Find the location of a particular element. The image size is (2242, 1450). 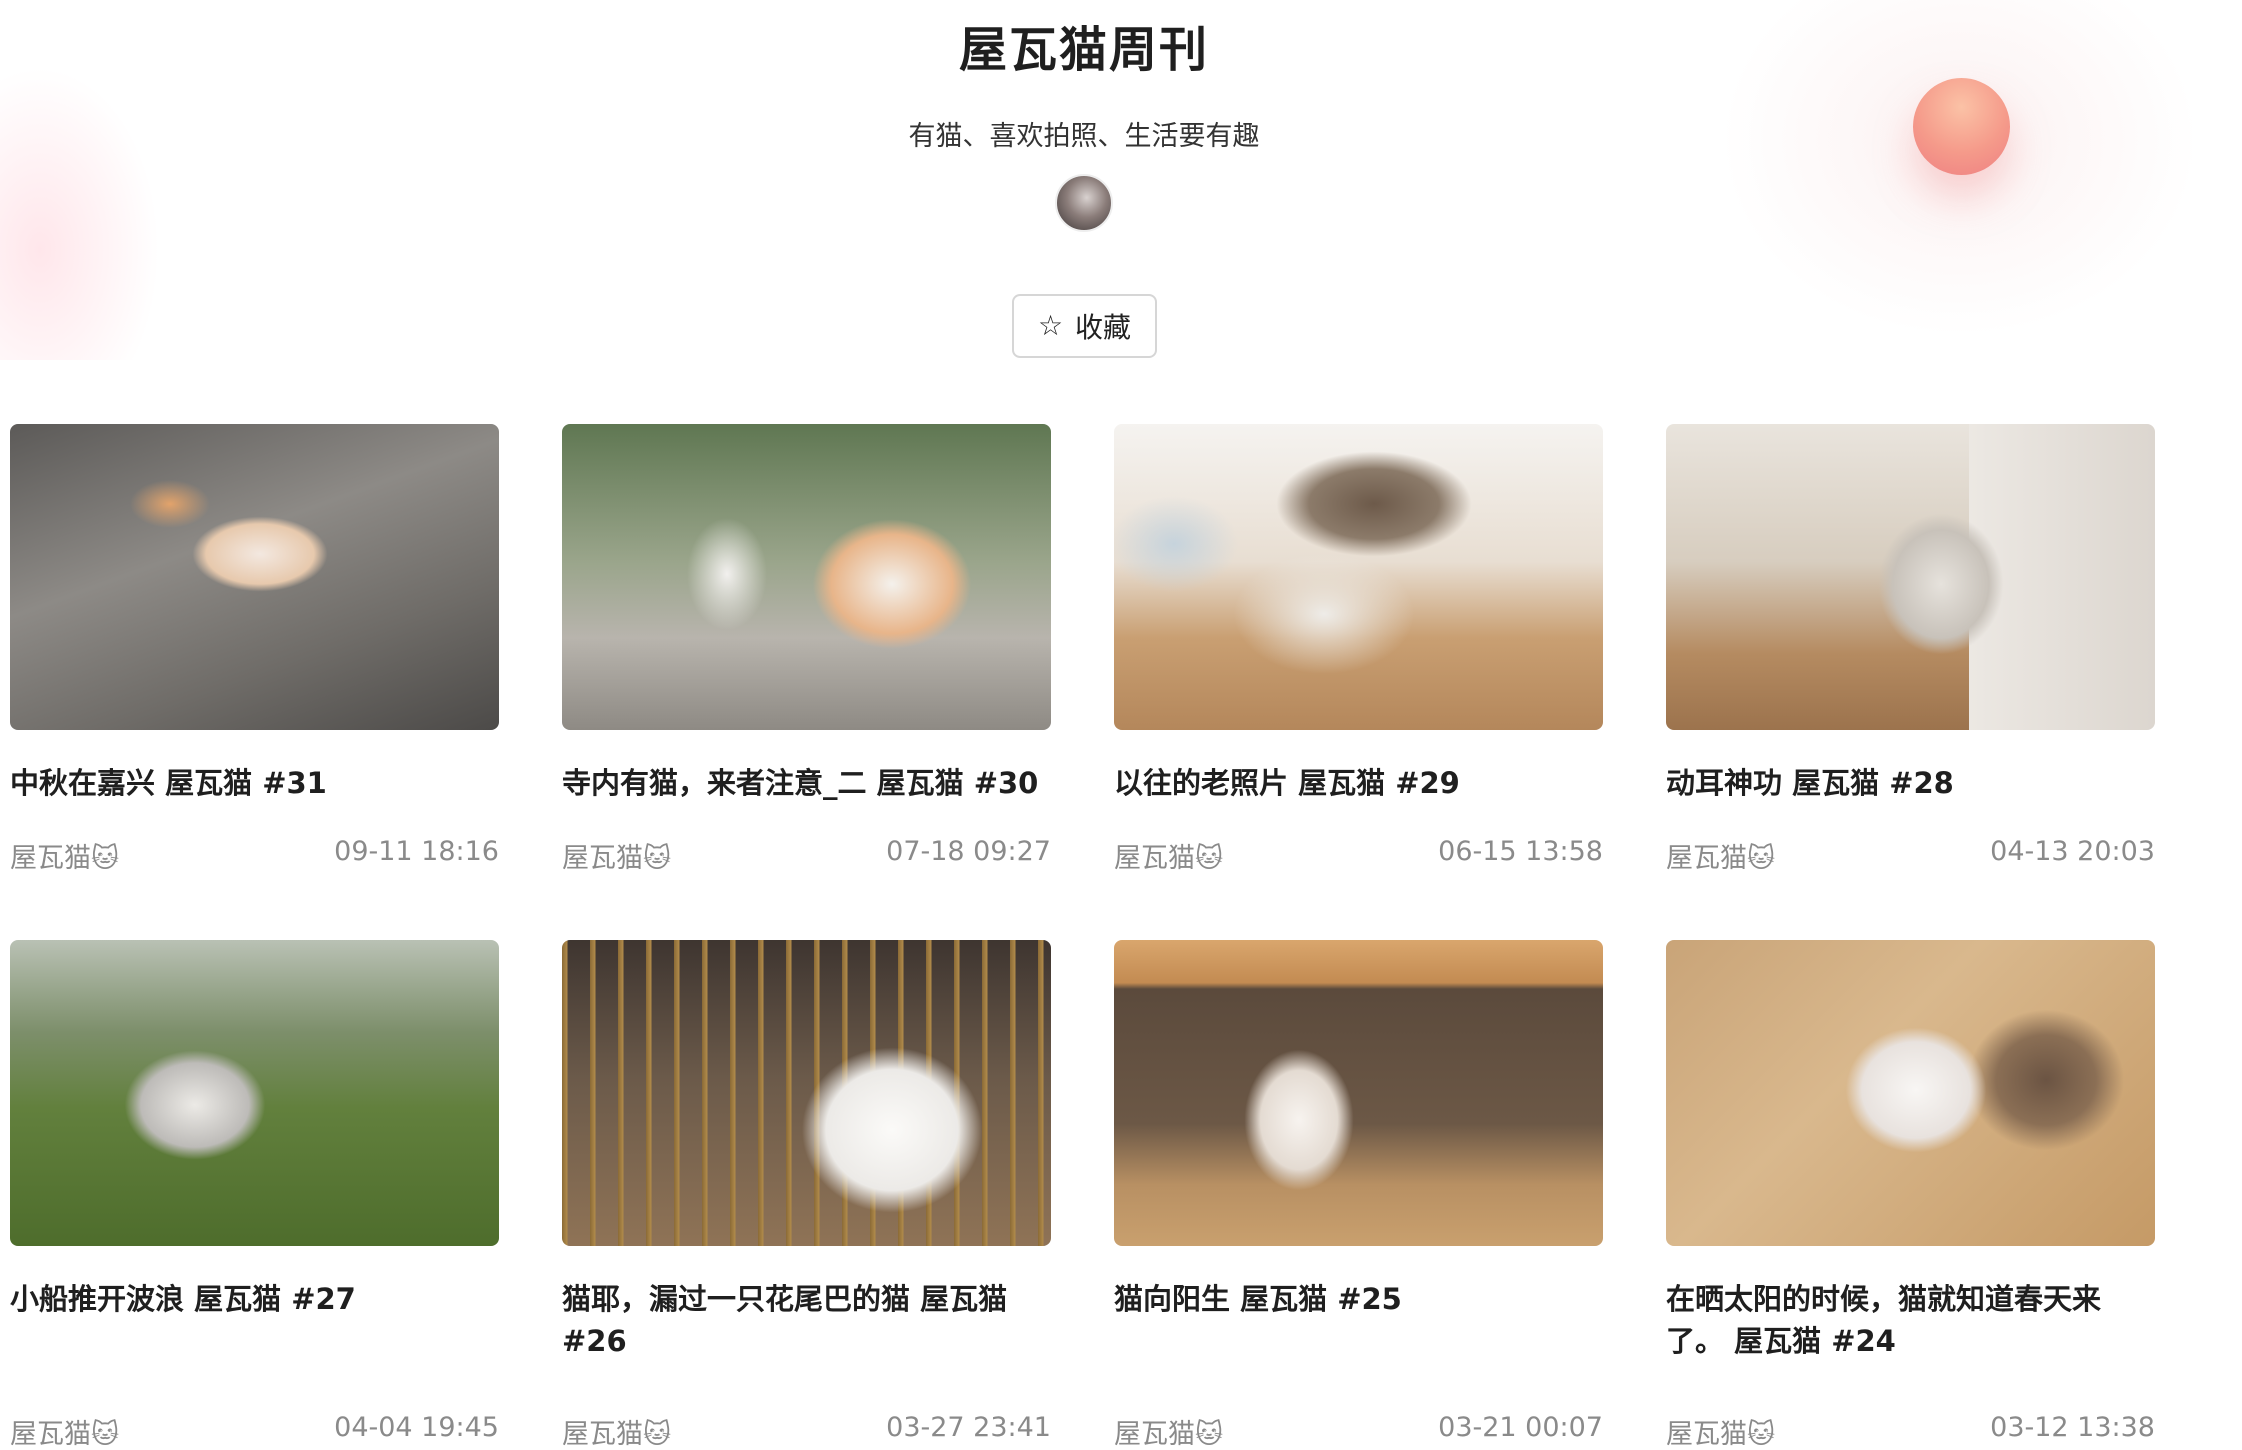

post-date: 03-27 23:41 is located at coordinates (968, 1427).